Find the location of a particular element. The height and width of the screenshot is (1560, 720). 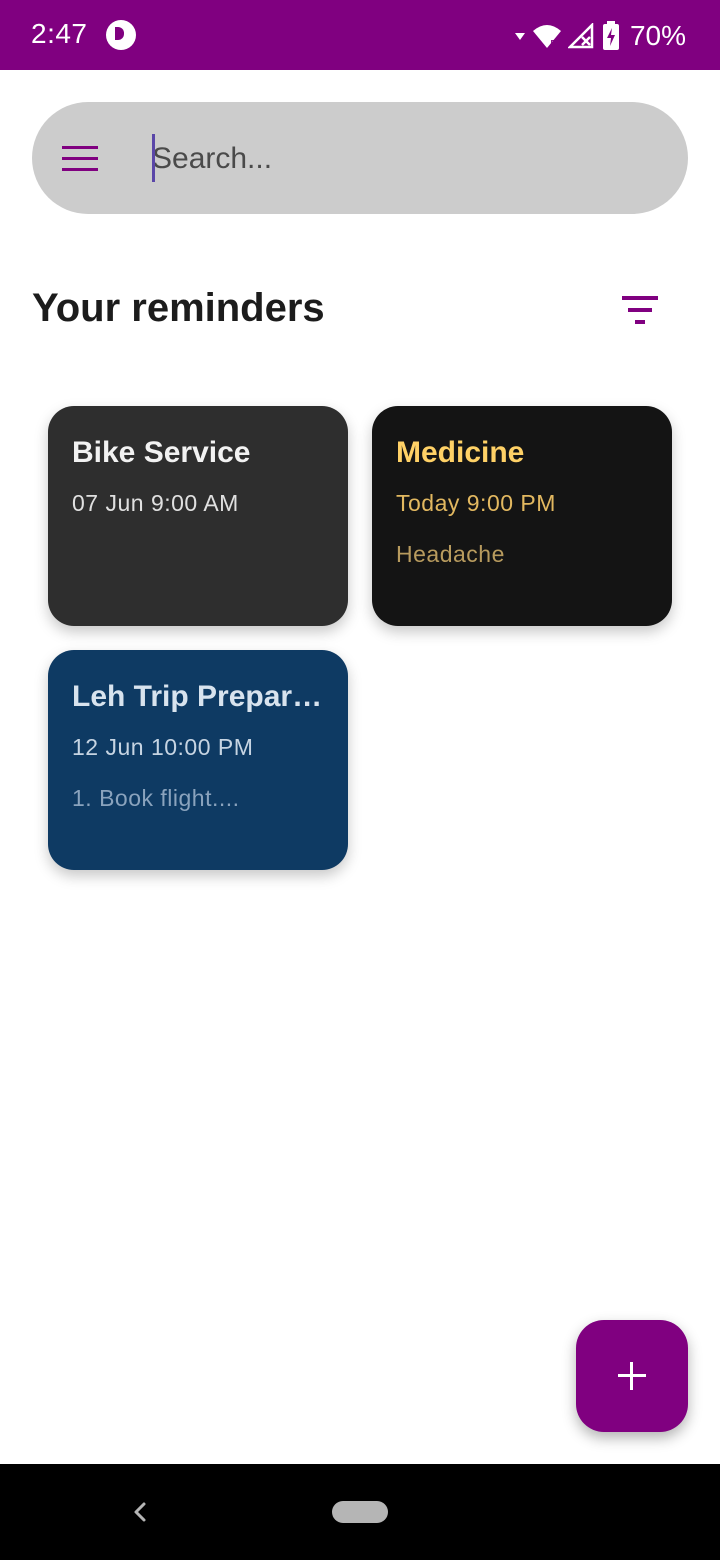

page-title: Your reminders is located at coordinates (178, 308).